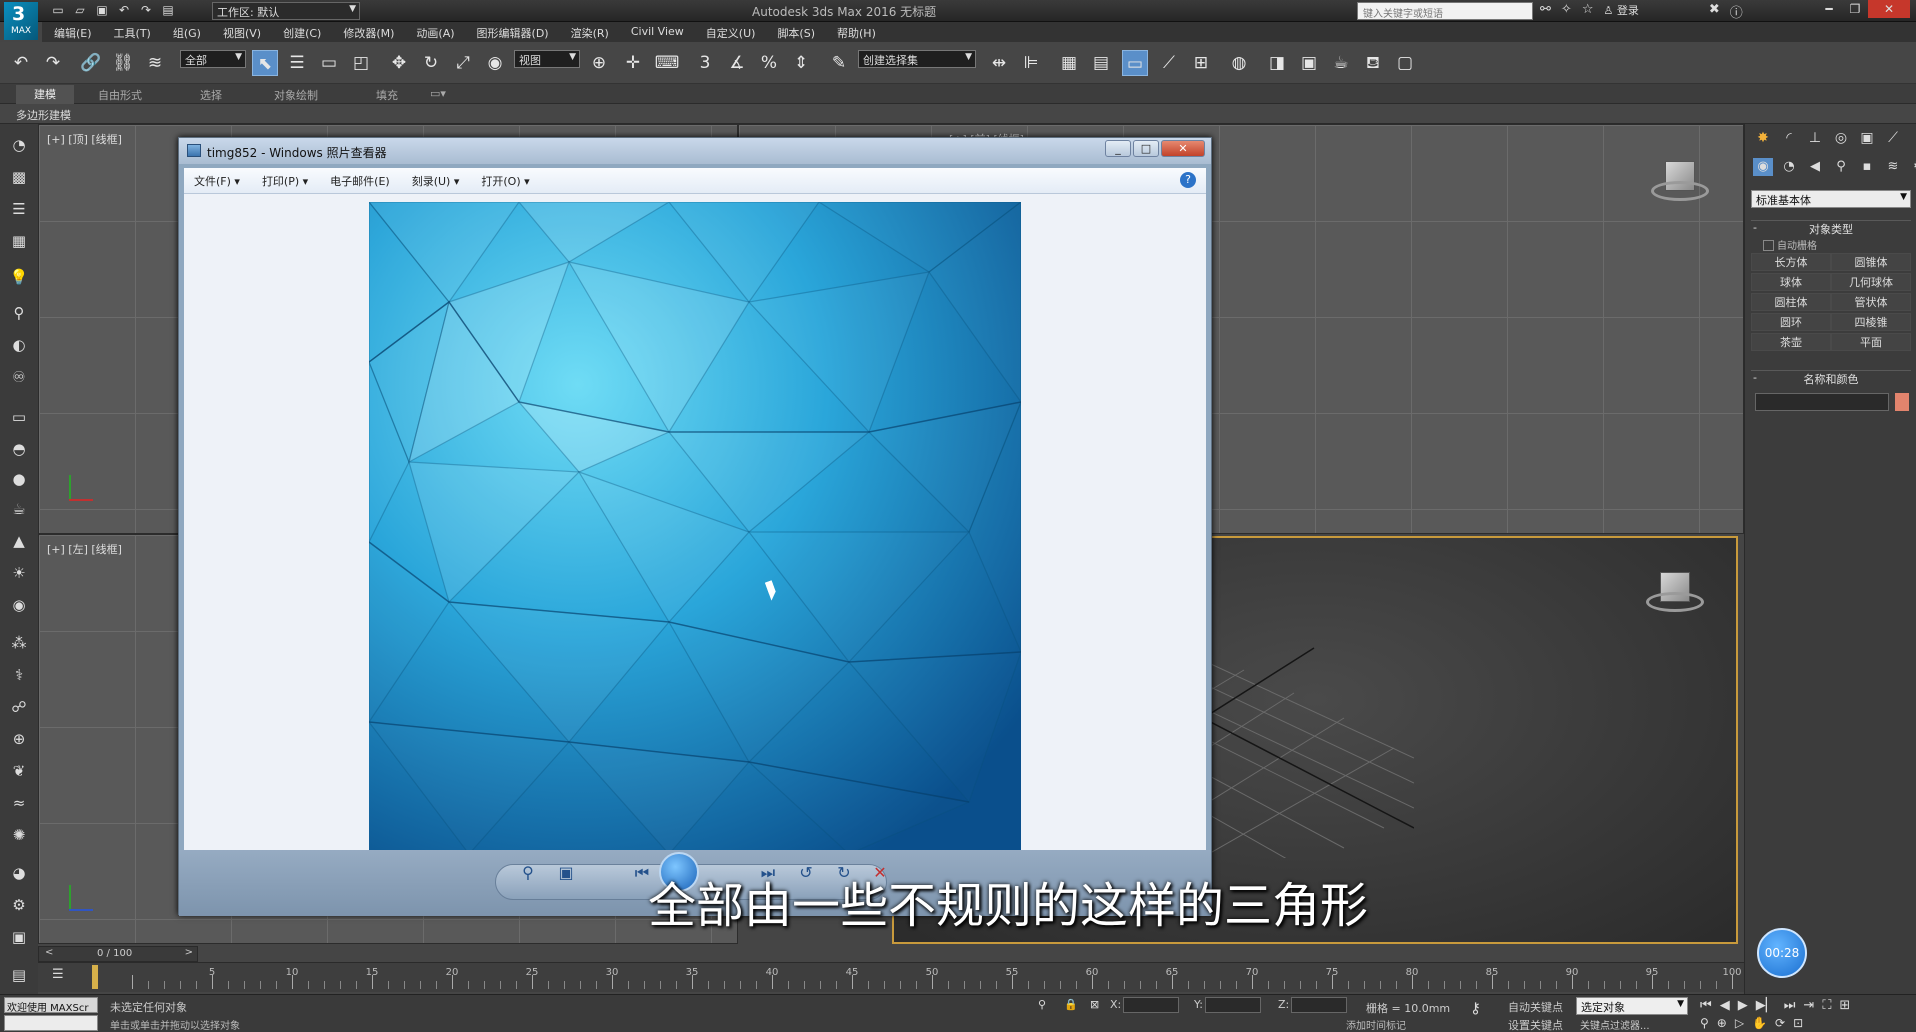  What do you see at coordinates (1763, 138) in the screenshot?
I see `create-tab-icon: ✸` at bounding box center [1763, 138].